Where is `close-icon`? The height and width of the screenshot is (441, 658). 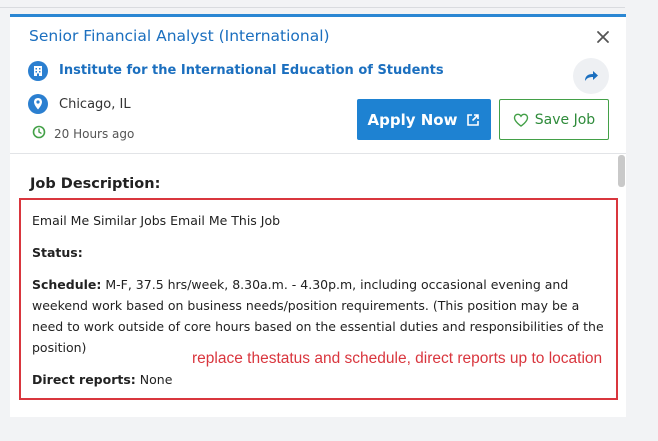
close-icon is located at coordinates (603, 37).